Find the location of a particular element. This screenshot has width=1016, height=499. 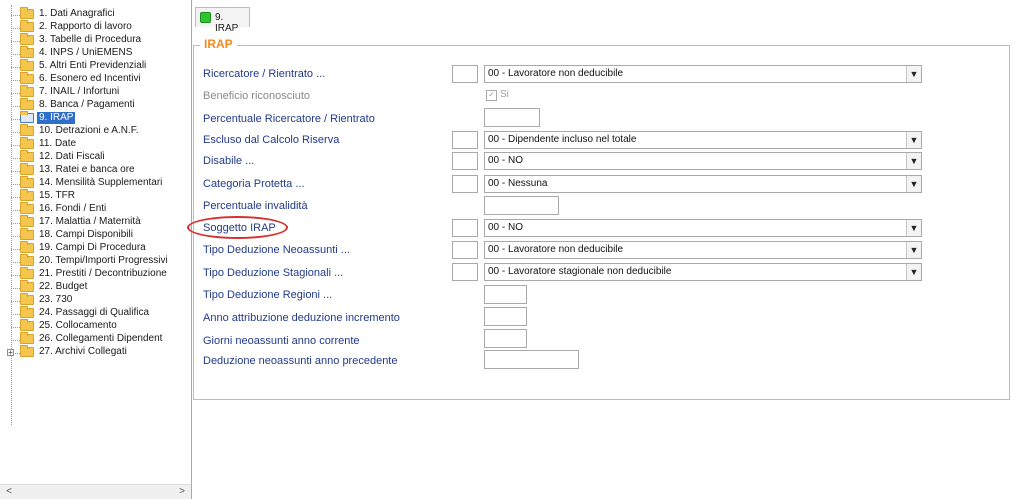

percentuale-invalidita-input is located at coordinates (521, 205).